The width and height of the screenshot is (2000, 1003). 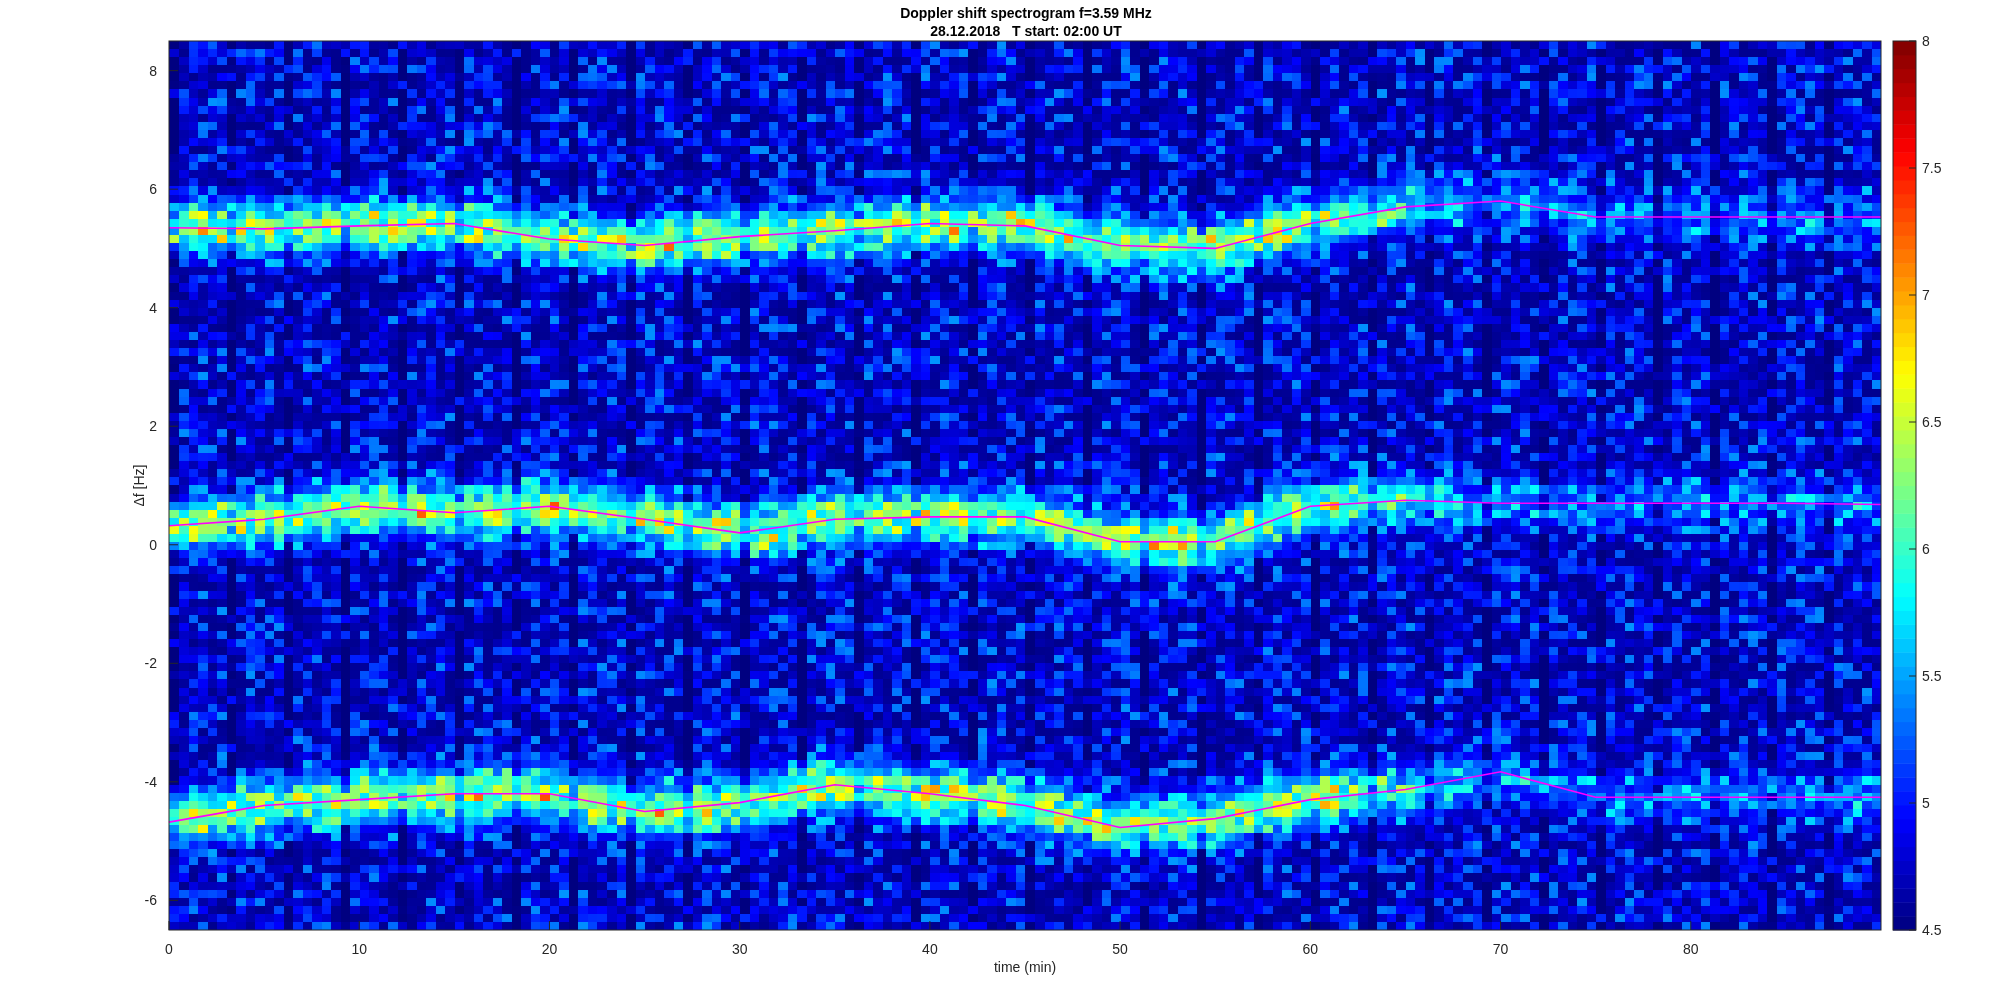 I want to click on x-tick-label: 0, so click(x=169, y=949).